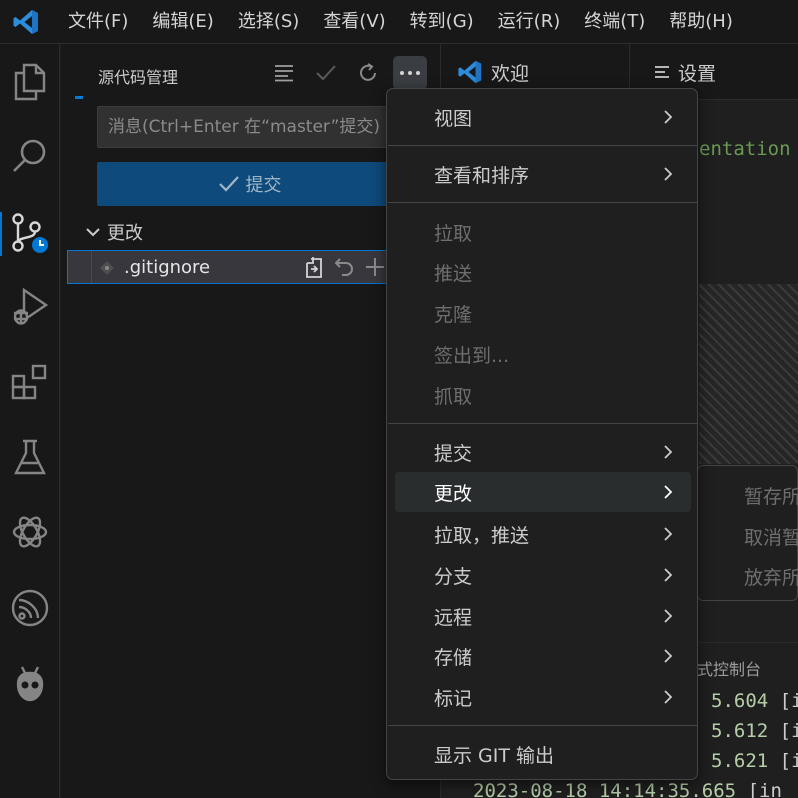 The height and width of the screenshot is (798, 798). What do you see at coordinates (494, 756) in the screenshot?
I see `menu-item-label: 显示 GIT 输出` at bounding box center [494, 756].